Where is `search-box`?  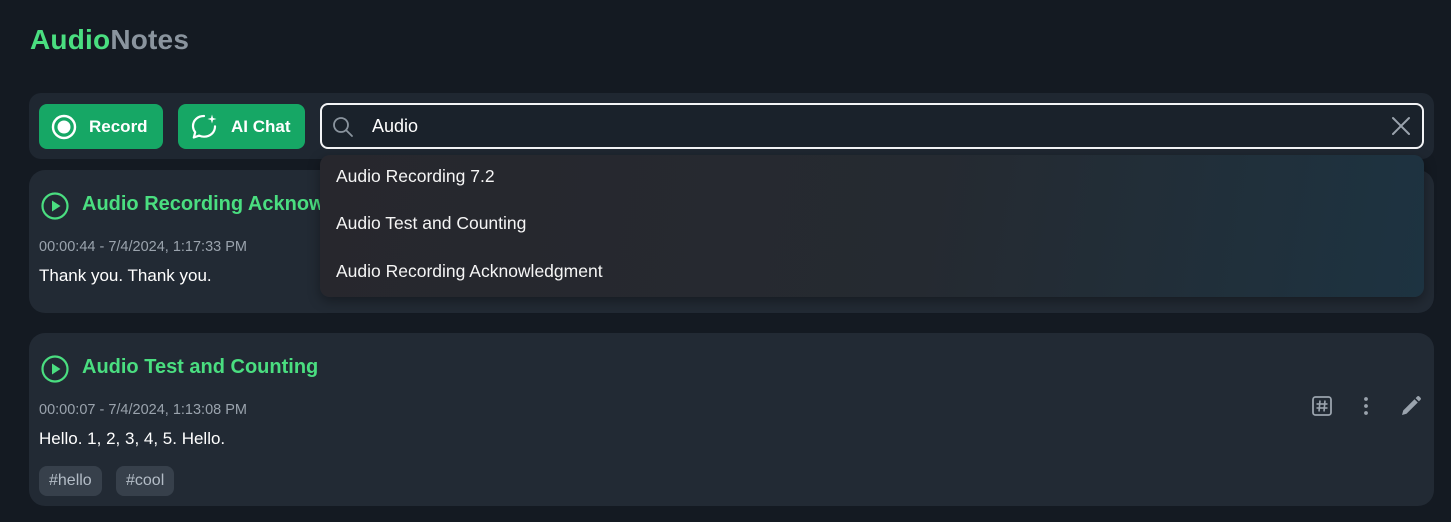
search-box is located at coordinates (872, 126).